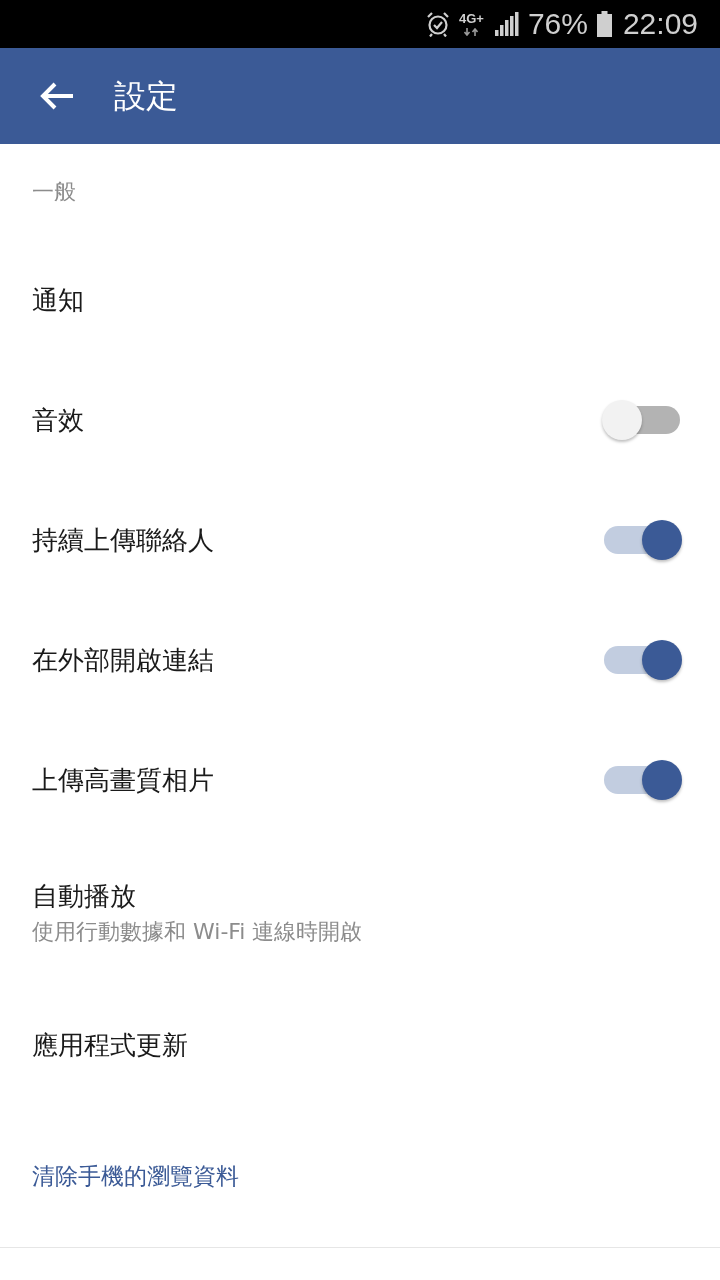 The image size is (720, 1280). I want to click on clear-data-link: 清除手機的瀏覽資料, so click(135, 1176).